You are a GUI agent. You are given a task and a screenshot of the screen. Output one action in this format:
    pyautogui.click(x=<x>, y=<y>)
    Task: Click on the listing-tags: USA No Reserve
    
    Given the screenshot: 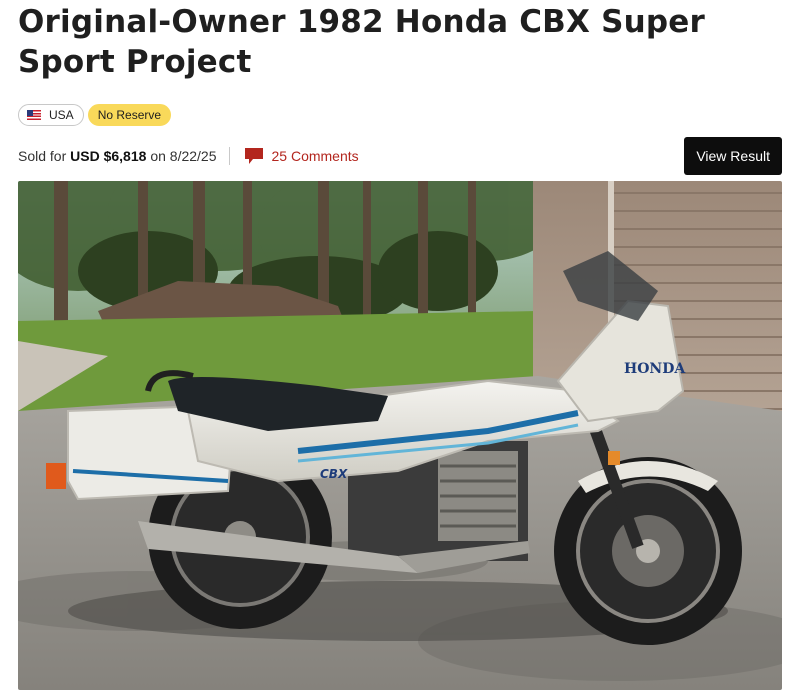 What is the action you would take?
    pyautogui.click(x=95, y=115)
    